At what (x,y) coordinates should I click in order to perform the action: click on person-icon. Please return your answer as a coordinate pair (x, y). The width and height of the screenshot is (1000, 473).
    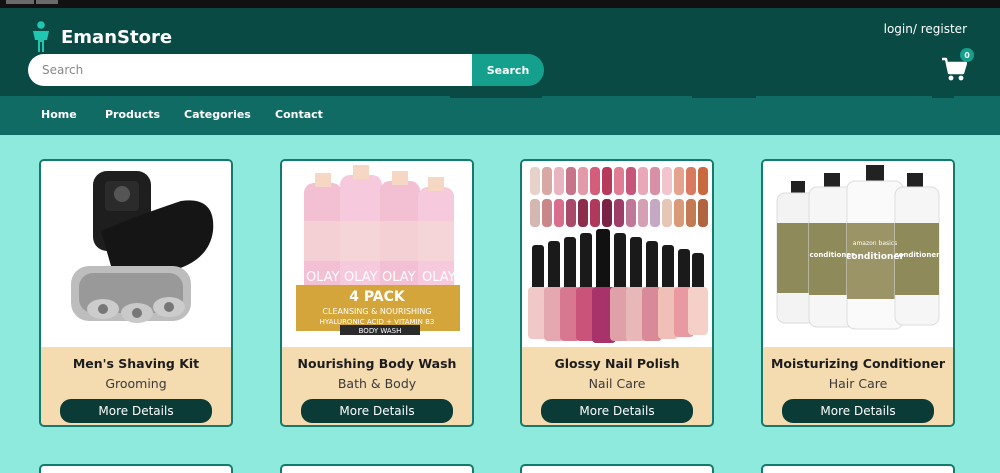
    Looking at the image, I should click on (41, 36).